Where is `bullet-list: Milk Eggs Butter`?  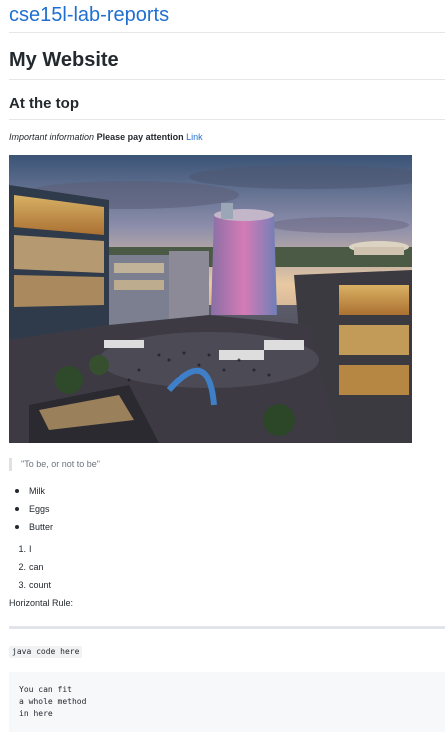 bullet-list: Milk Eggs Butter is located at coordinates (227, 509).